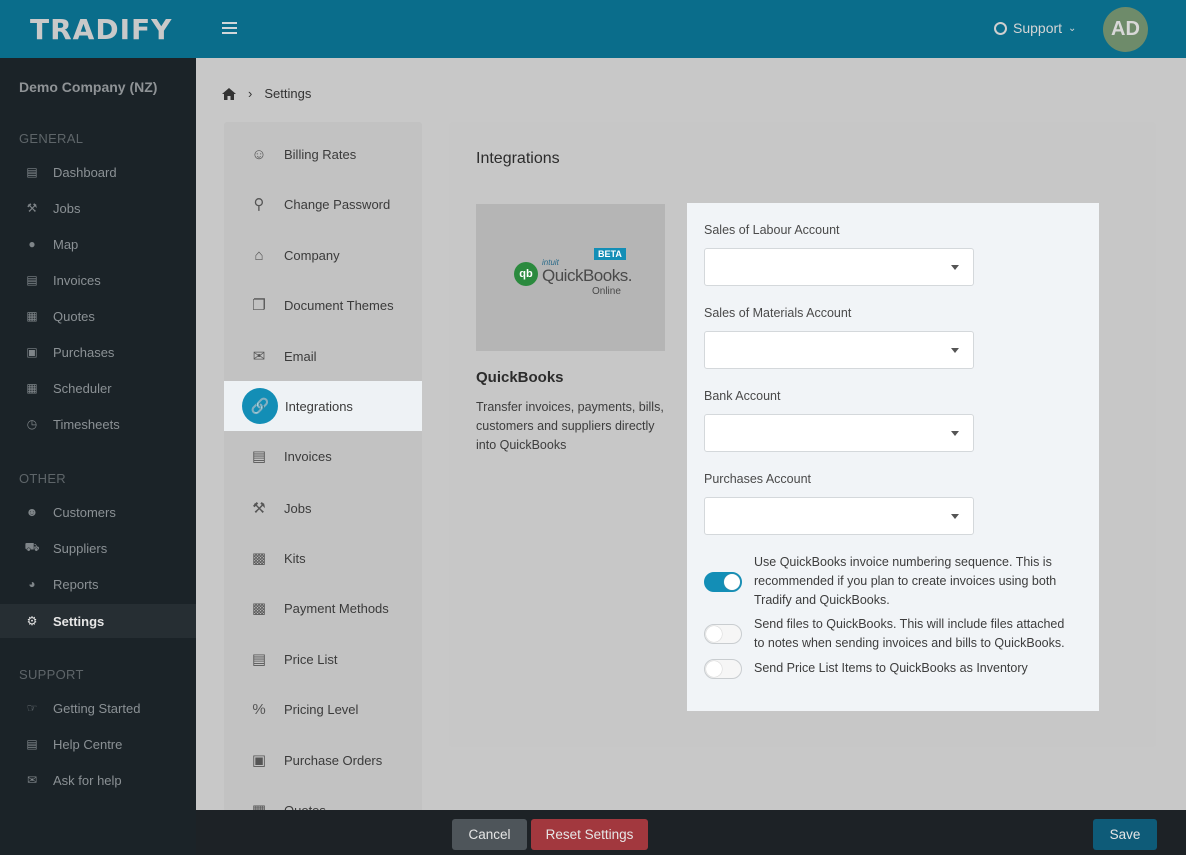  What do you see at coordinates (87, 780) in the screenshot?
I see `sidebar-item-label: Ask for help` at bounding box center [87, 780].